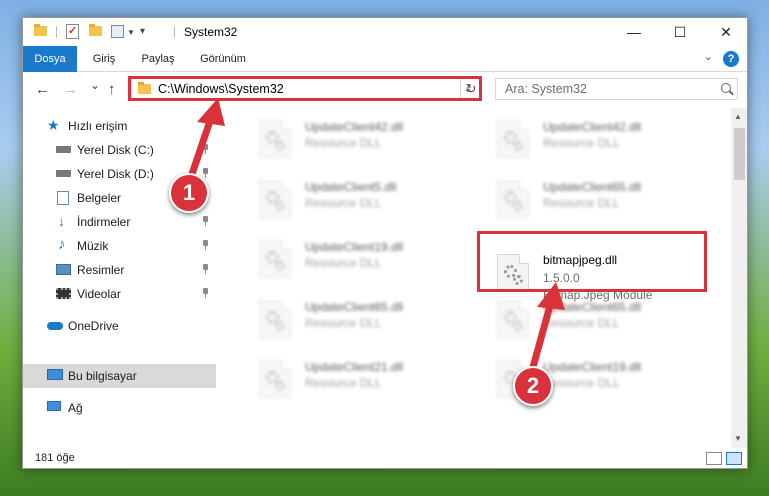 The height and width of the screenshot is (496, 769). What do you see at coordinates (63, 198) in the screenshot?
I see `documents-icon` at bounding box center [63, 198].